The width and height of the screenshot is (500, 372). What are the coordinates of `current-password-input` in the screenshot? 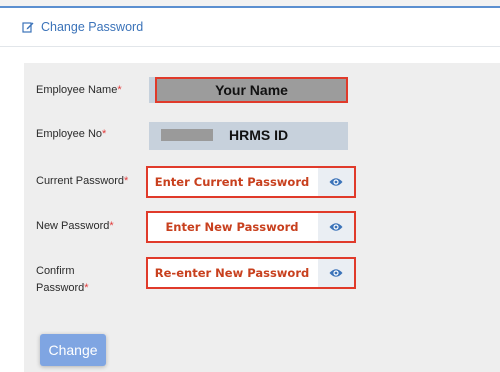 It's located at (232, 182).